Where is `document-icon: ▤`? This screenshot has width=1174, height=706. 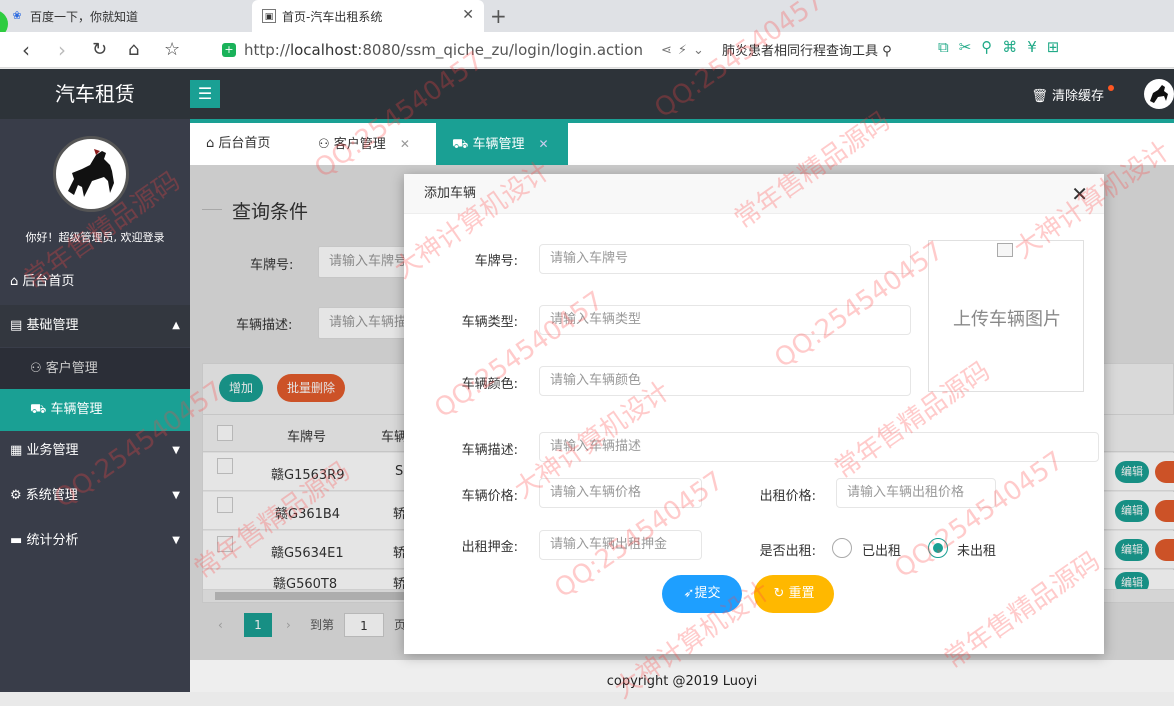 document-icon: ▤ is located at coordinates (16, 325).